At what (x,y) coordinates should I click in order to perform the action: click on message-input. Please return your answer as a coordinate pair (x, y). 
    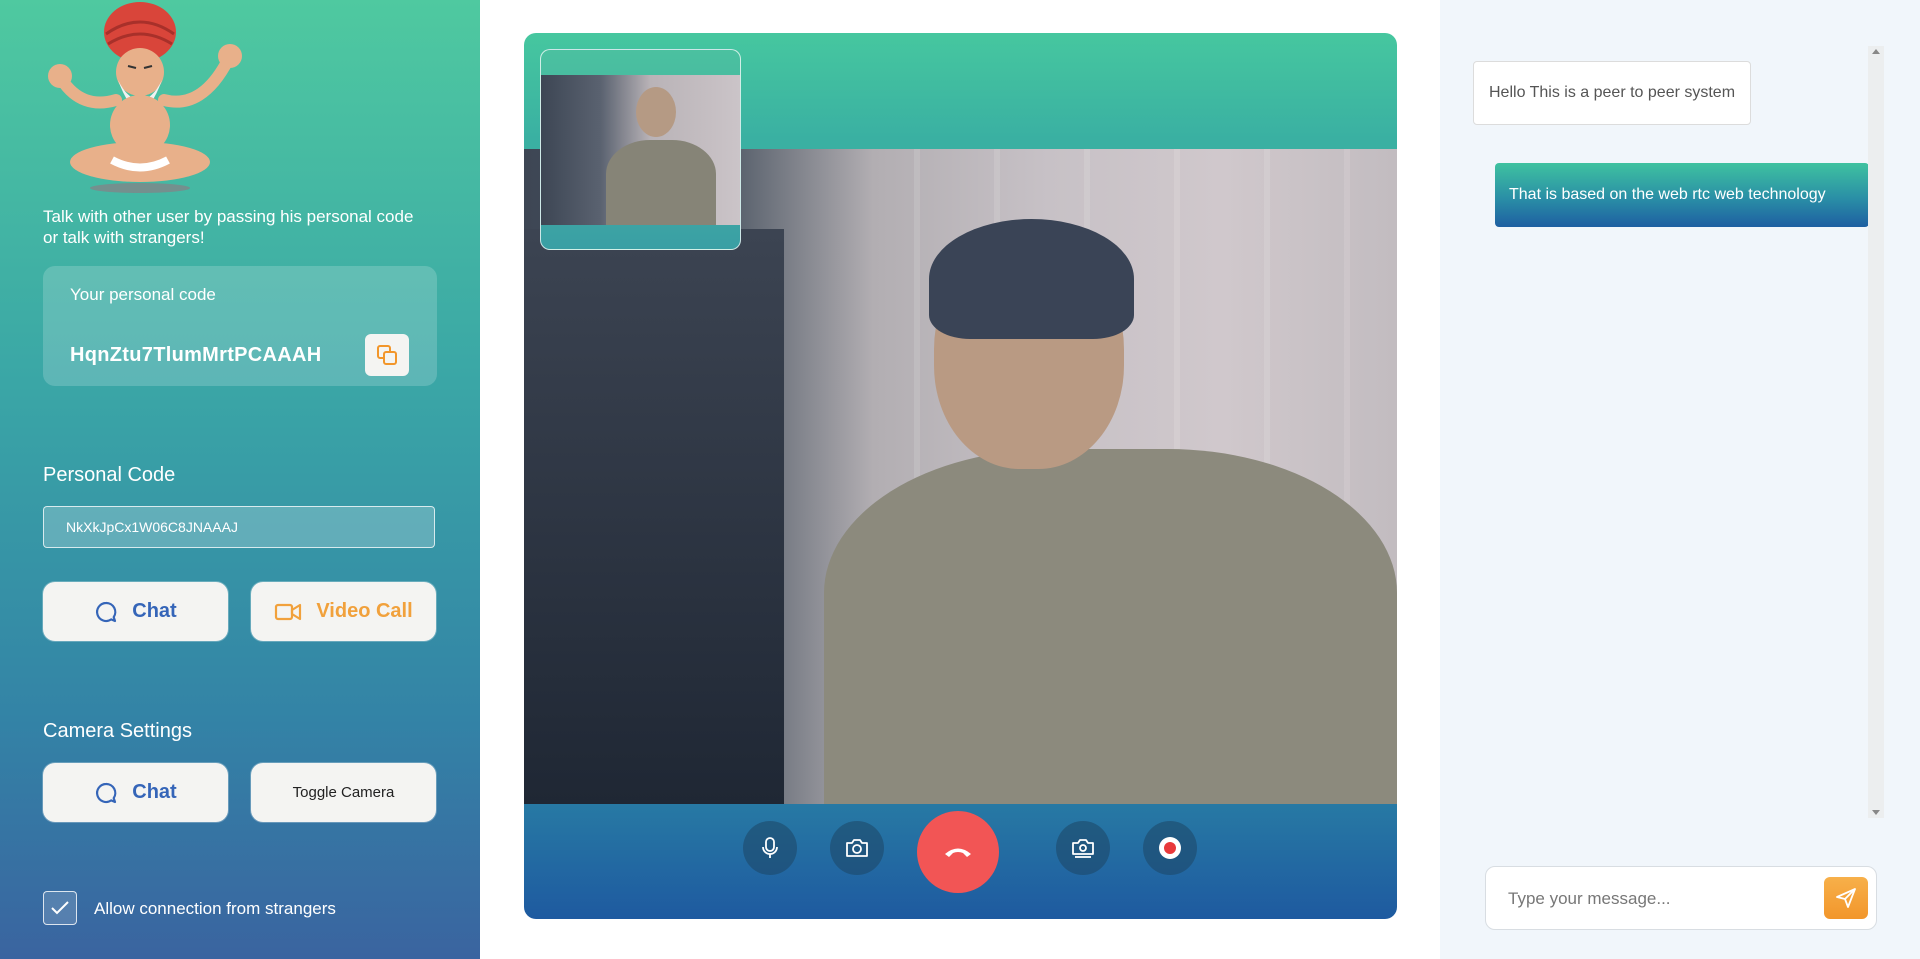
    Looking at the image, I should click on (1658, 899).